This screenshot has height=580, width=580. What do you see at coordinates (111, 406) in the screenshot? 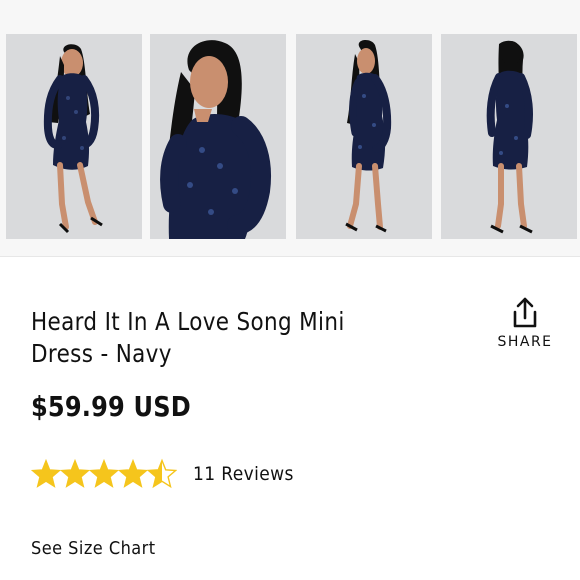
I see `product-price: $59.99 USD` at bounding box center [111, 406].